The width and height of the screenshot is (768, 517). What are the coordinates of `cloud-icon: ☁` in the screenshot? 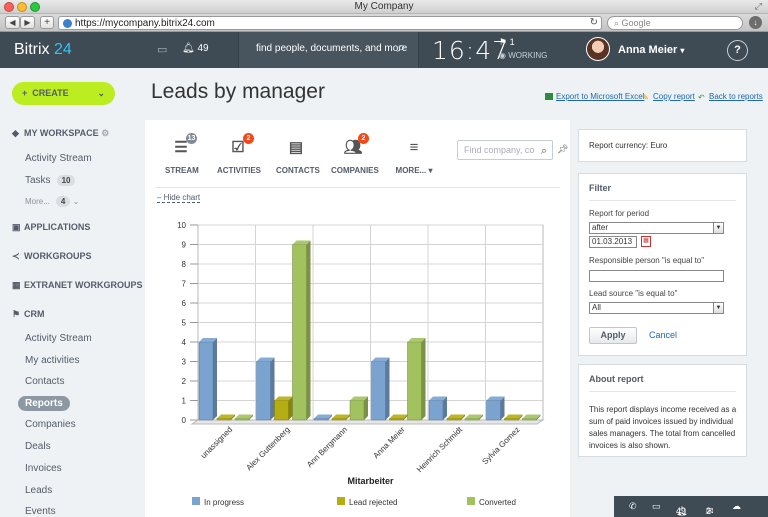 It's located at (736, 506).